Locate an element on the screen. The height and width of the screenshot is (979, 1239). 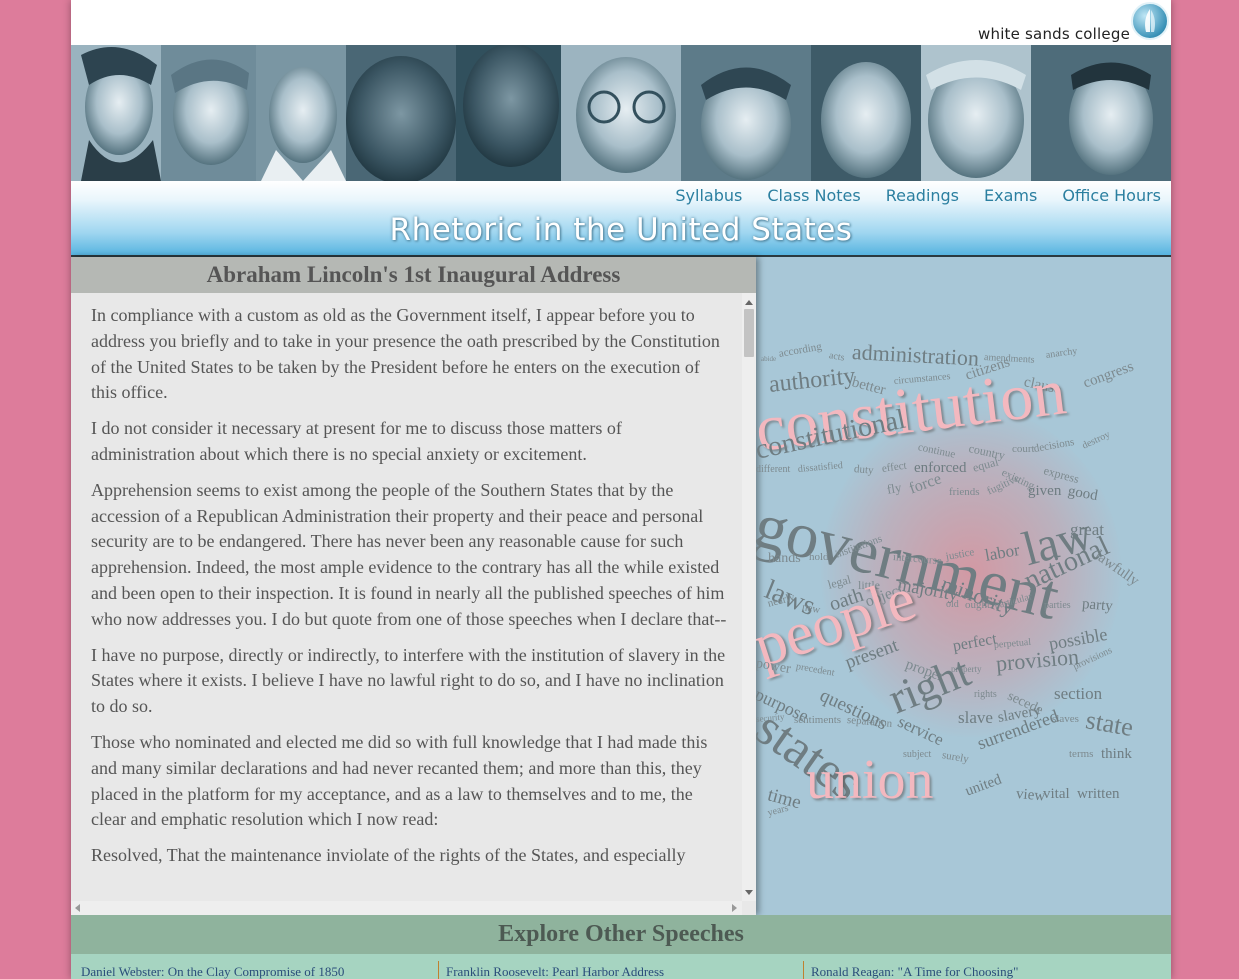
cloud-word-administration: administration is located at coordinates (915, 355).